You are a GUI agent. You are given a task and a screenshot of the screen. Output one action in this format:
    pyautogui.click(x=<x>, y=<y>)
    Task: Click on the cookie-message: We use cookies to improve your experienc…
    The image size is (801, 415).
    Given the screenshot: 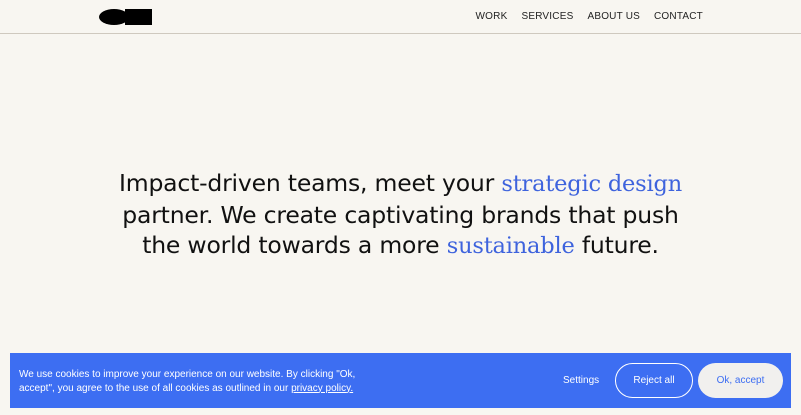 What is the action you would take?
    pyautogui.click(x=204, y=381)
    